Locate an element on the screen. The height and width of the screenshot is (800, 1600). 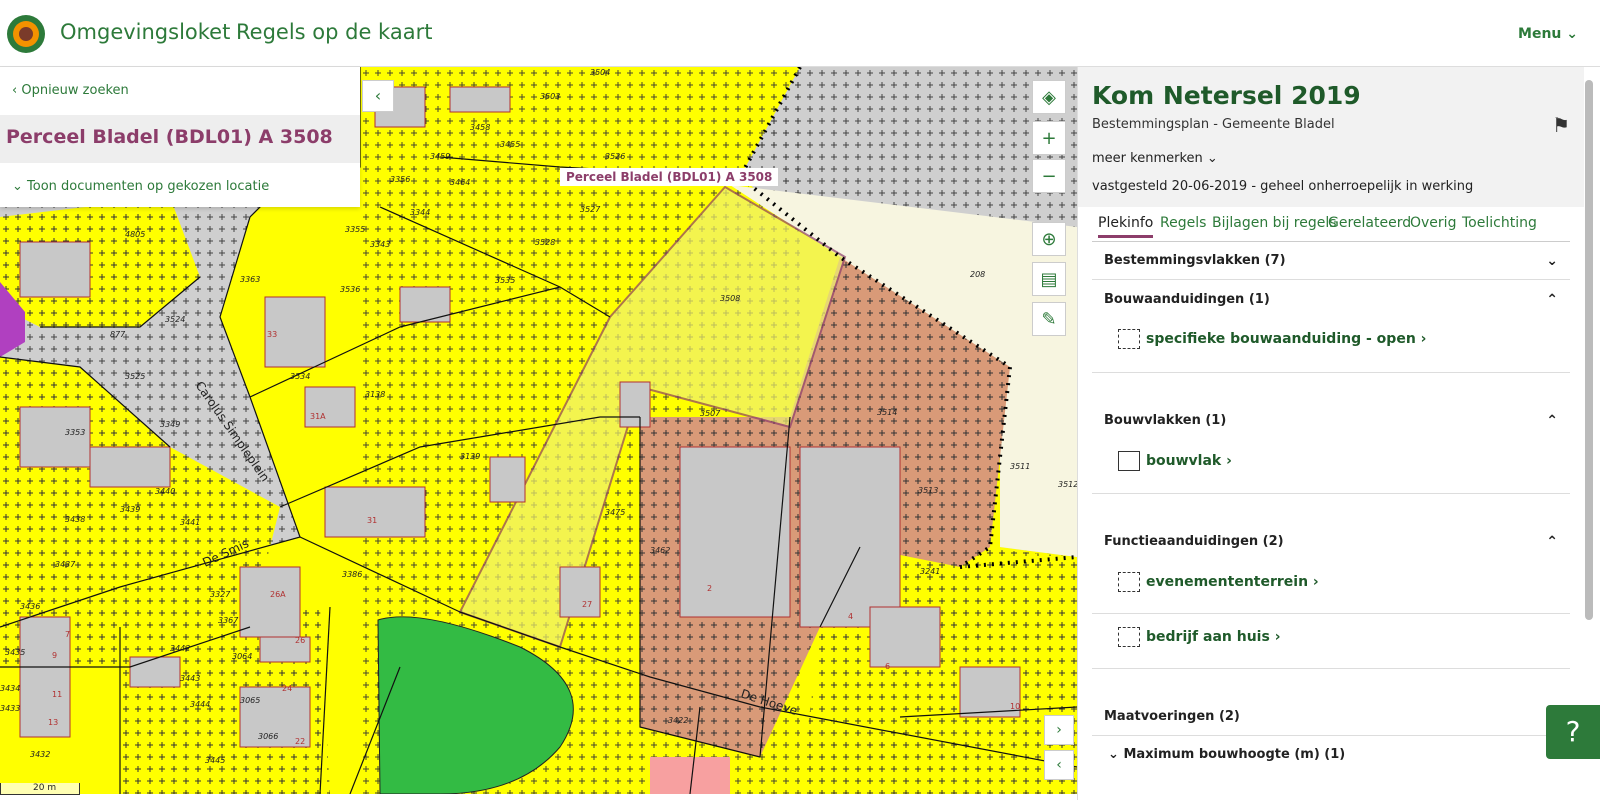
item-label: evenemententerrein is located at coordinates (1227, 582).